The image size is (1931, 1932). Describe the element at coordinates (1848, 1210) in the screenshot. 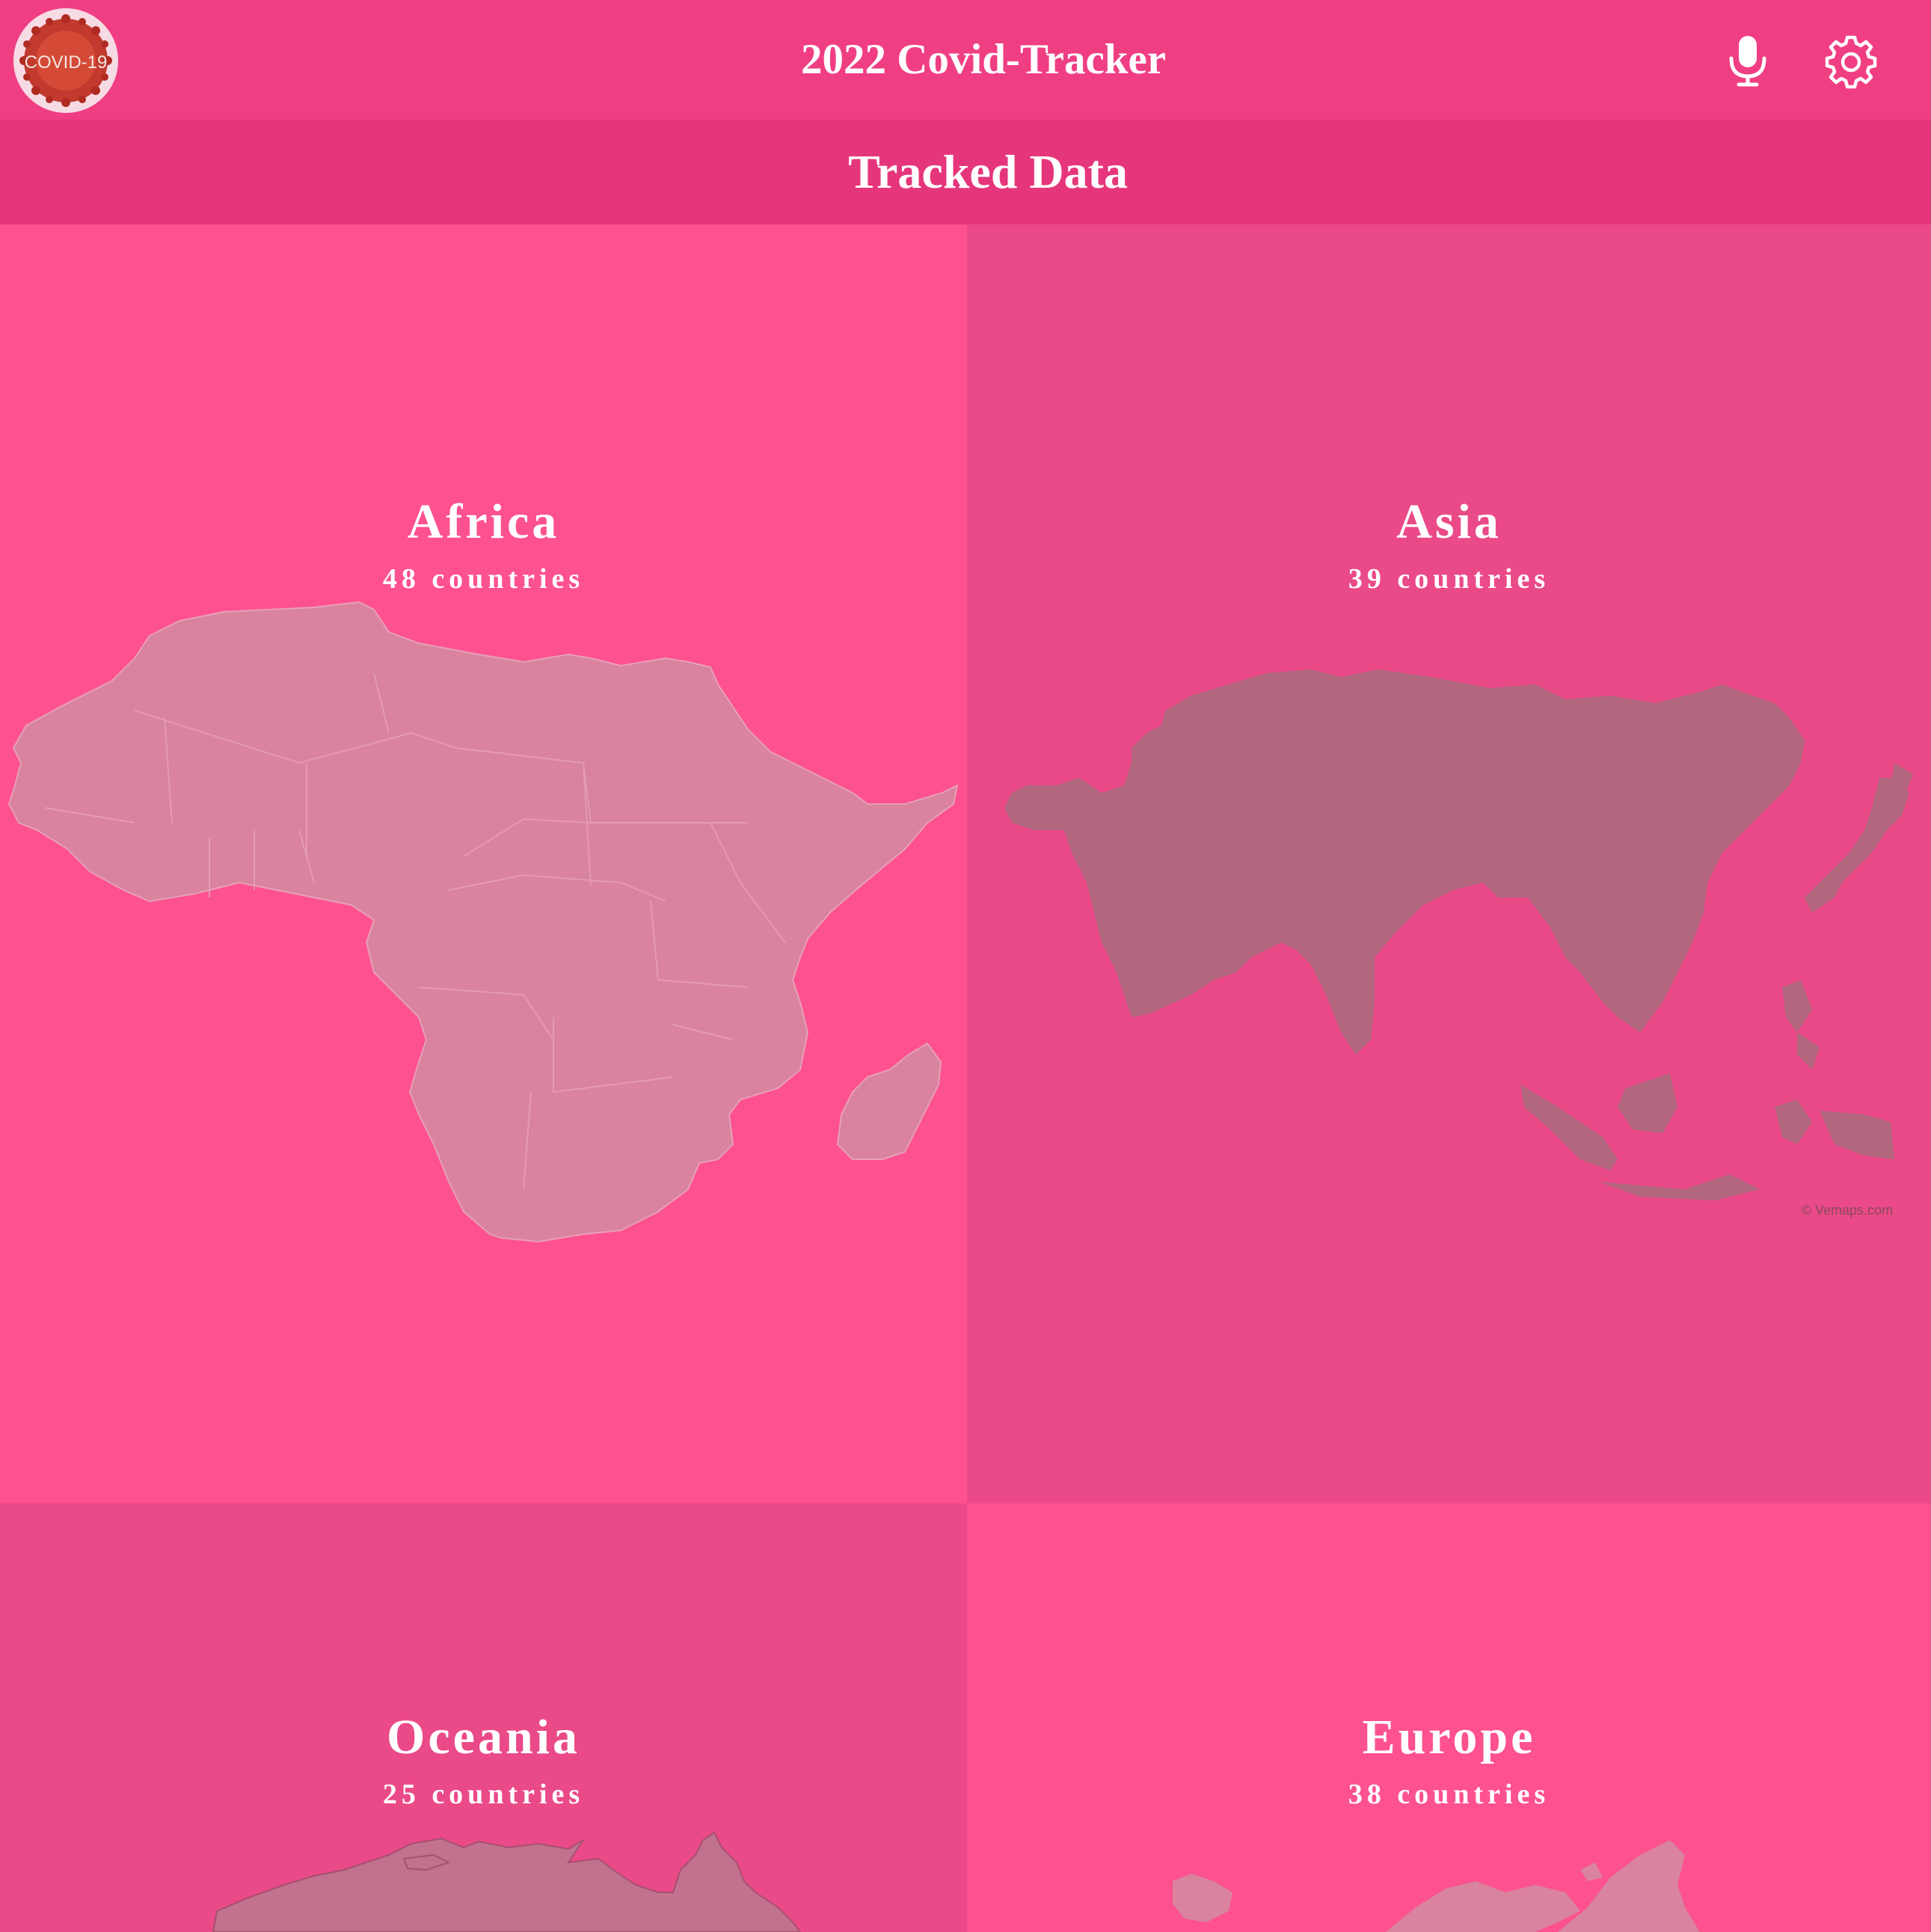

I see `map-credit: © Vemaps.com` at that location.